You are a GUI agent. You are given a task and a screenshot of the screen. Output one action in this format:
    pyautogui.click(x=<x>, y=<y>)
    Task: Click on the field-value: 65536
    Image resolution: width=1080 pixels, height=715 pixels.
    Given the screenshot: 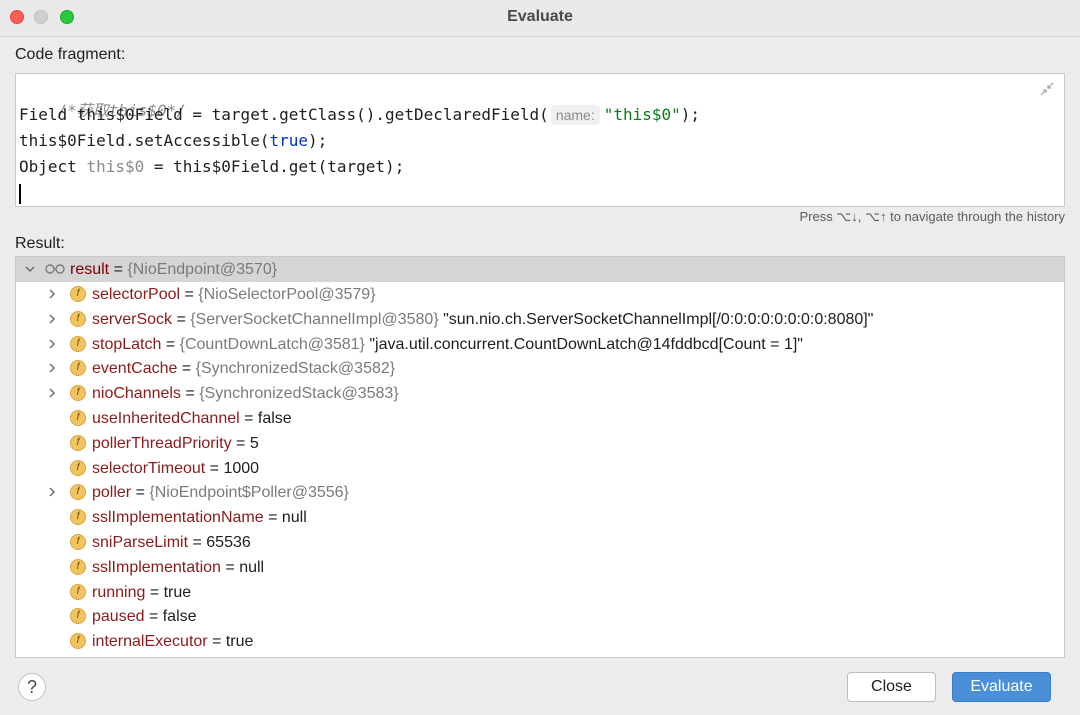 What is the action you would take?
    pyautogui.click(x=228, y=542)
    